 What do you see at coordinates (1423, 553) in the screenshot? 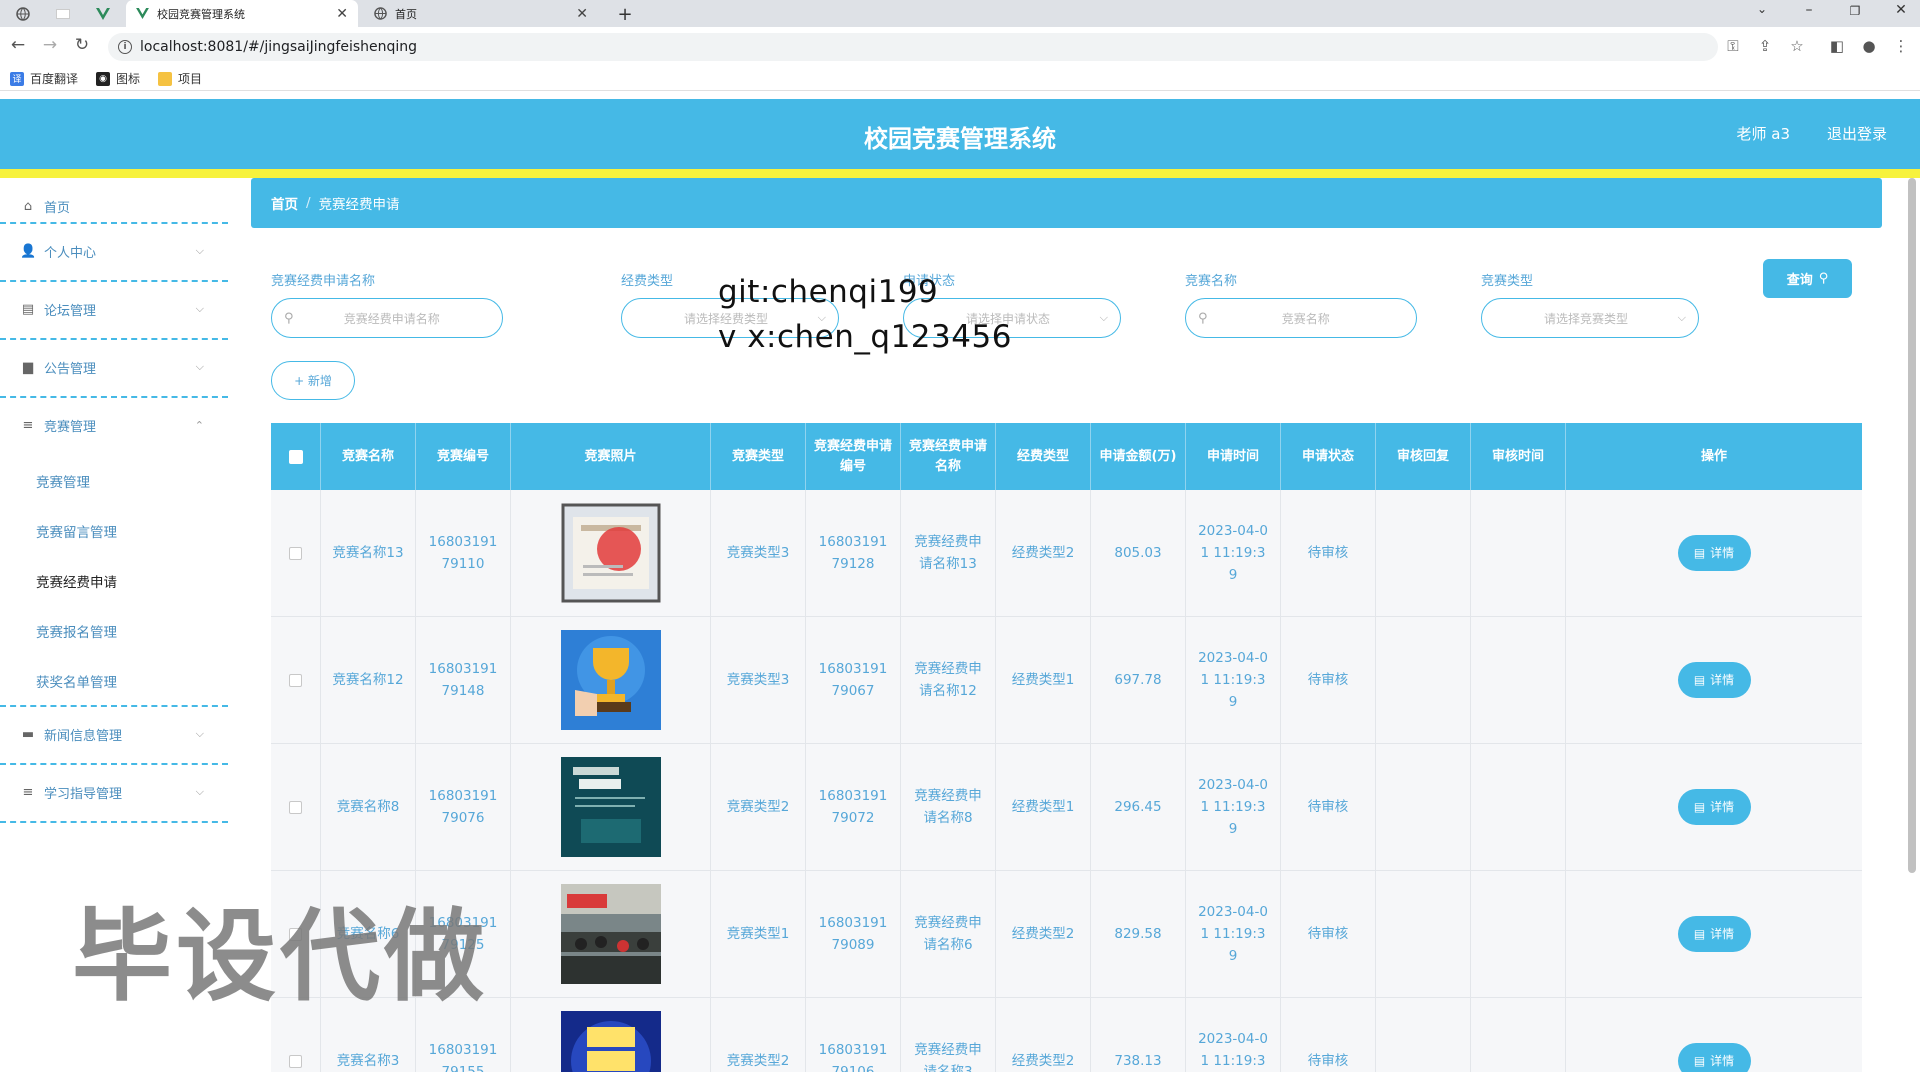
I see `cell-review-reply` at bounding box center [1423, 553].